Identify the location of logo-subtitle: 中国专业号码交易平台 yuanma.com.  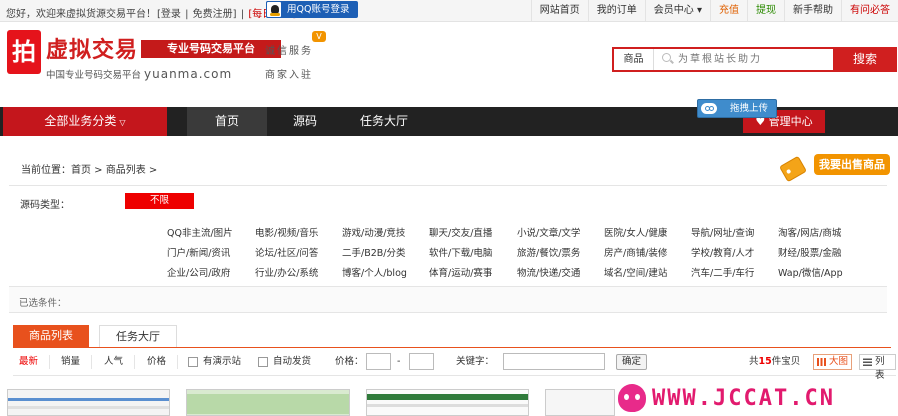
(139, 74).